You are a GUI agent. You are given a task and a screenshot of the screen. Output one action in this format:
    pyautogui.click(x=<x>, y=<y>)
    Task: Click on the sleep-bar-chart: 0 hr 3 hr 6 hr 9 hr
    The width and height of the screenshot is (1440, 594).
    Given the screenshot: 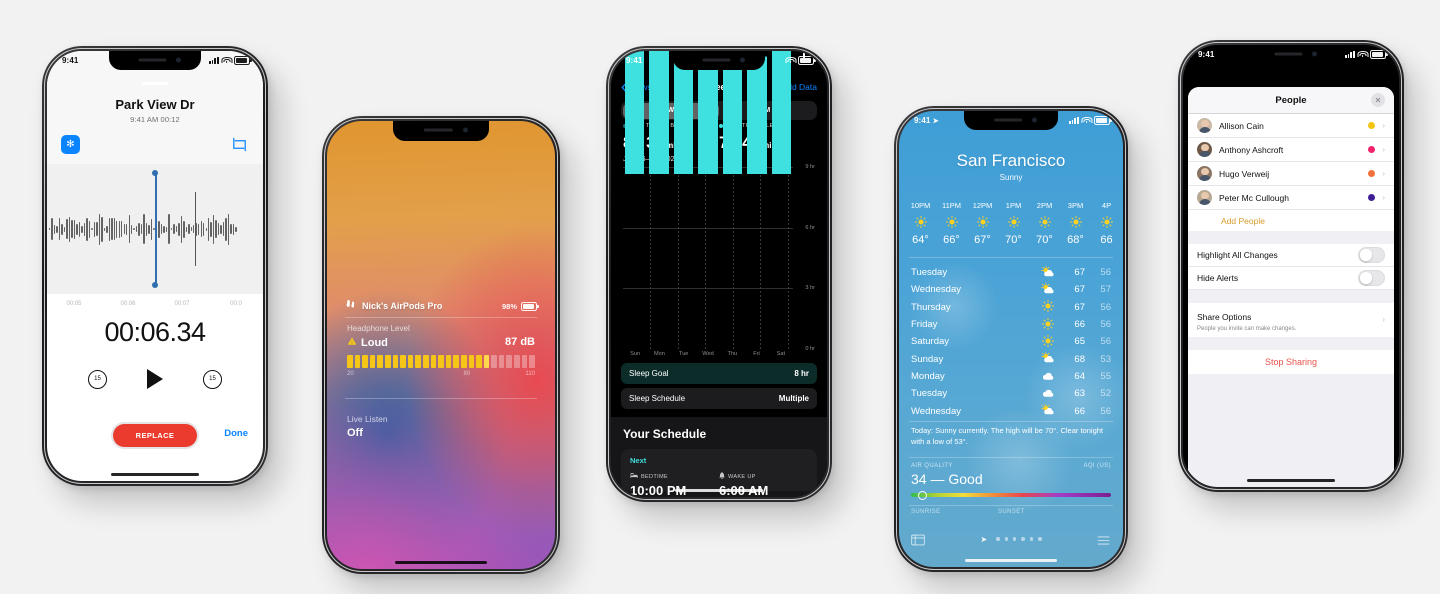 What is the action you would take?
    pyautogui.click(x=719, y=201)
    